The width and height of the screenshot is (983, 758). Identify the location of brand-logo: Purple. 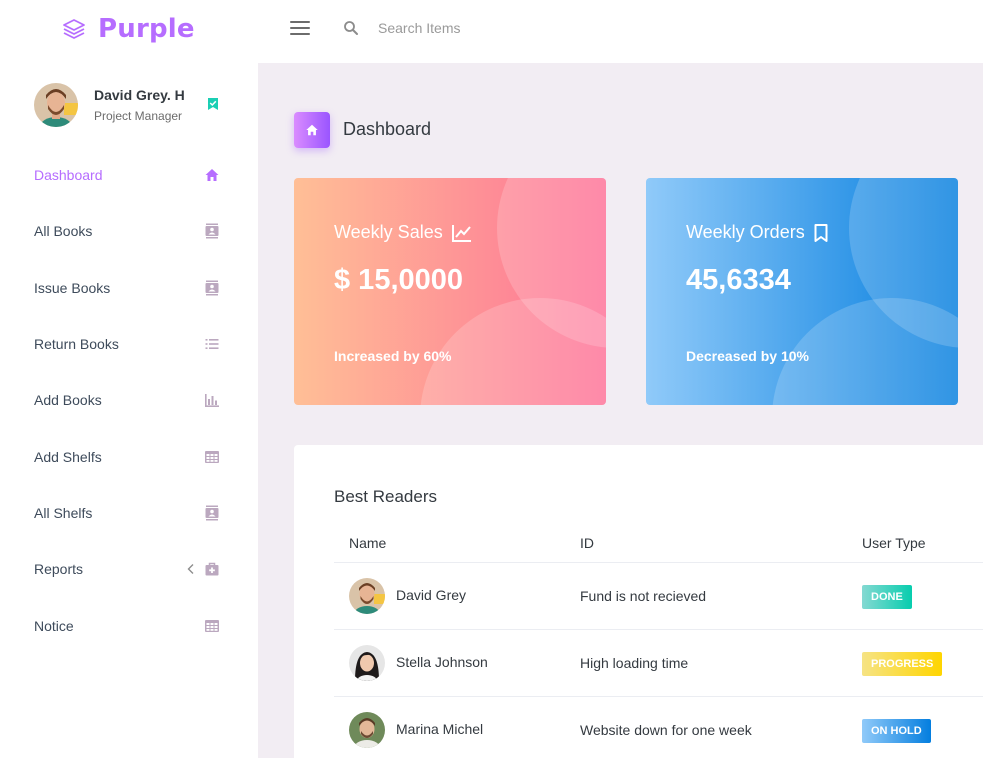
(128, 29).